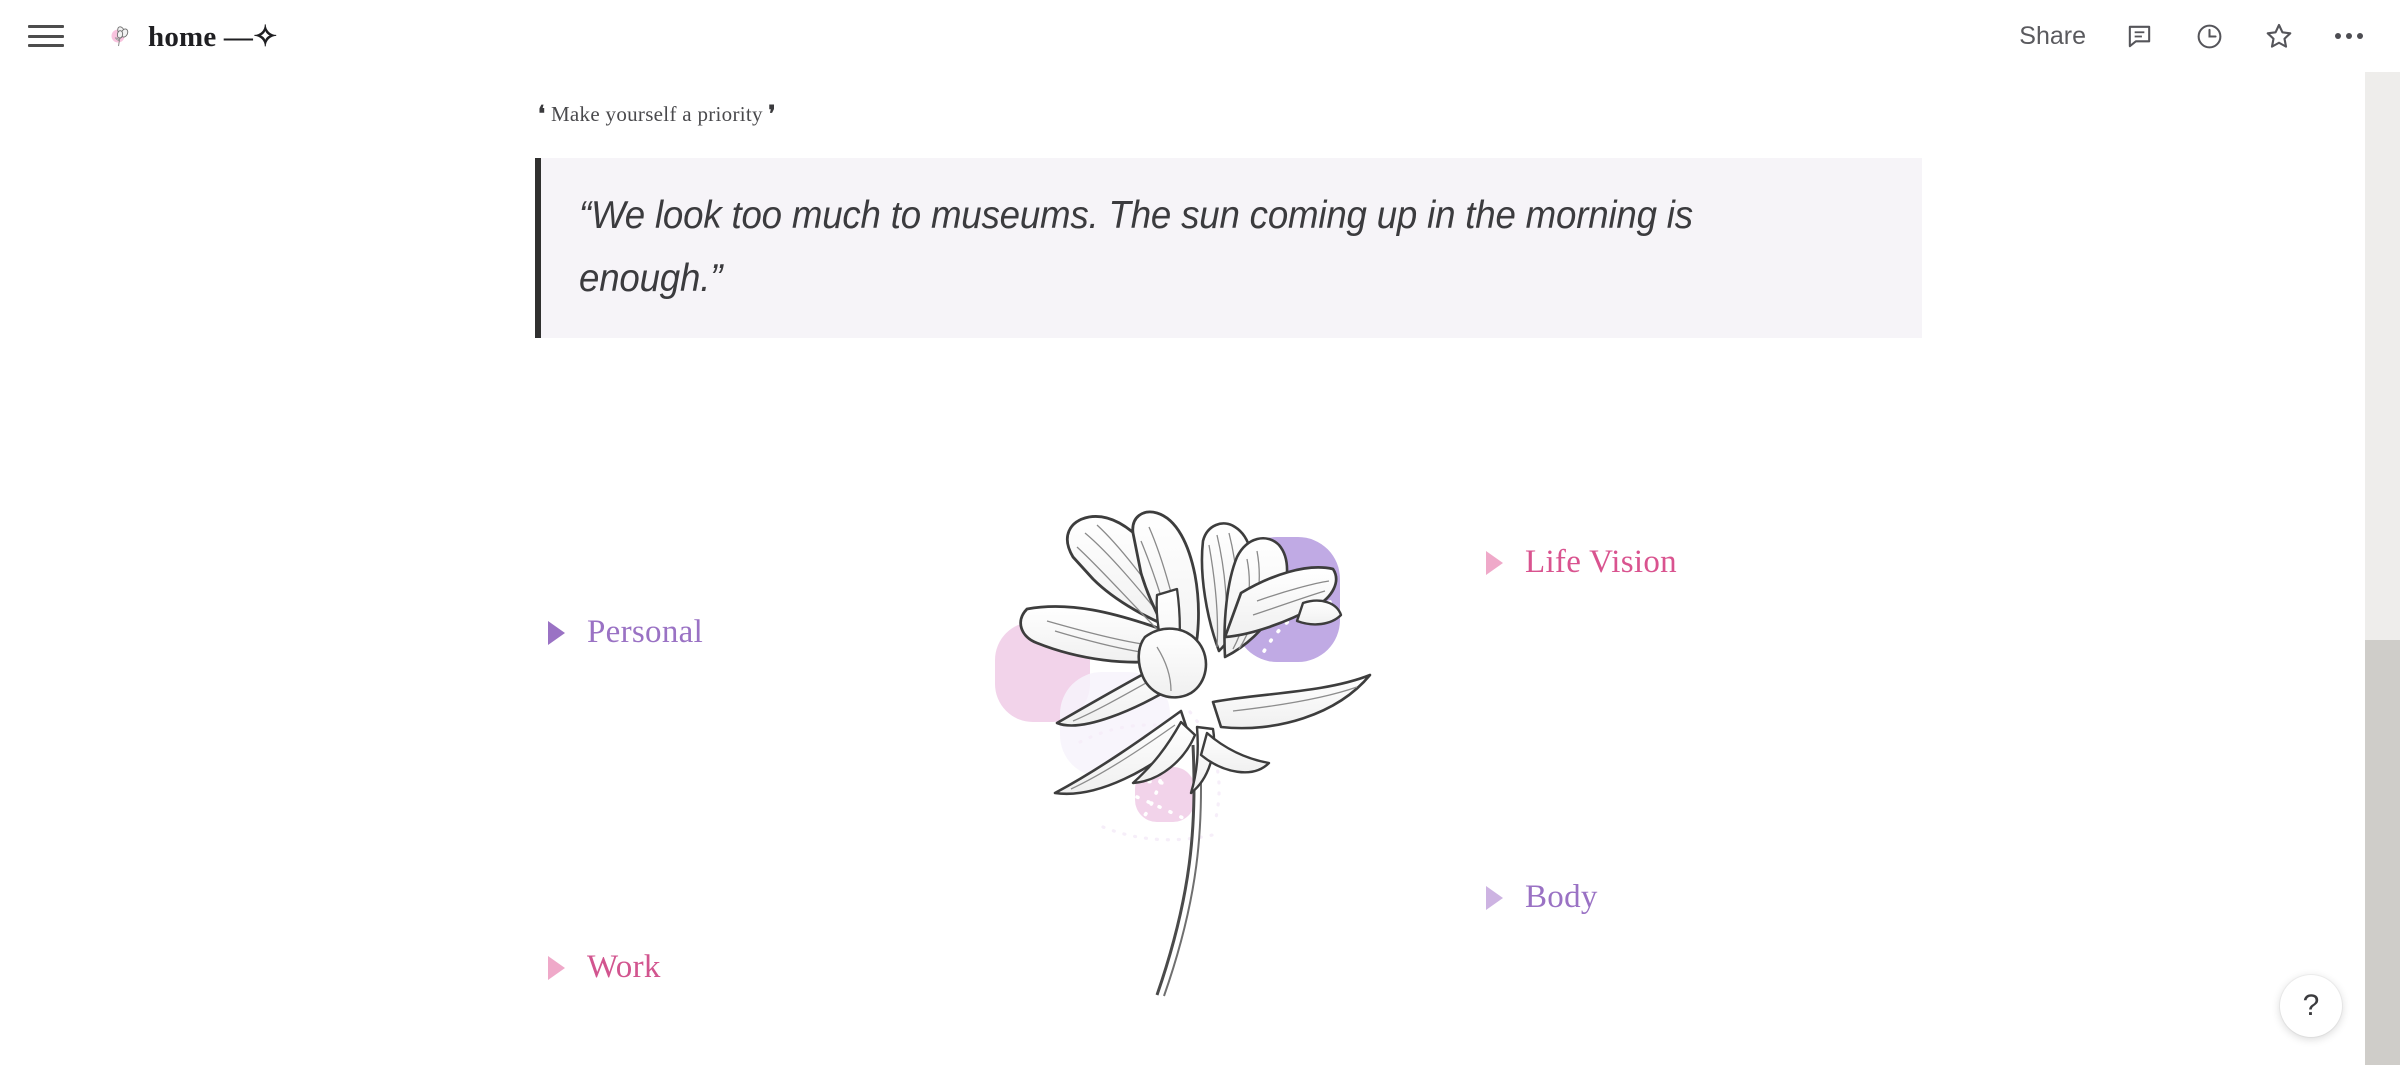 The image size is (2400, 1065). I want to click on breadcrumb: home —✧, so click(191, 36).